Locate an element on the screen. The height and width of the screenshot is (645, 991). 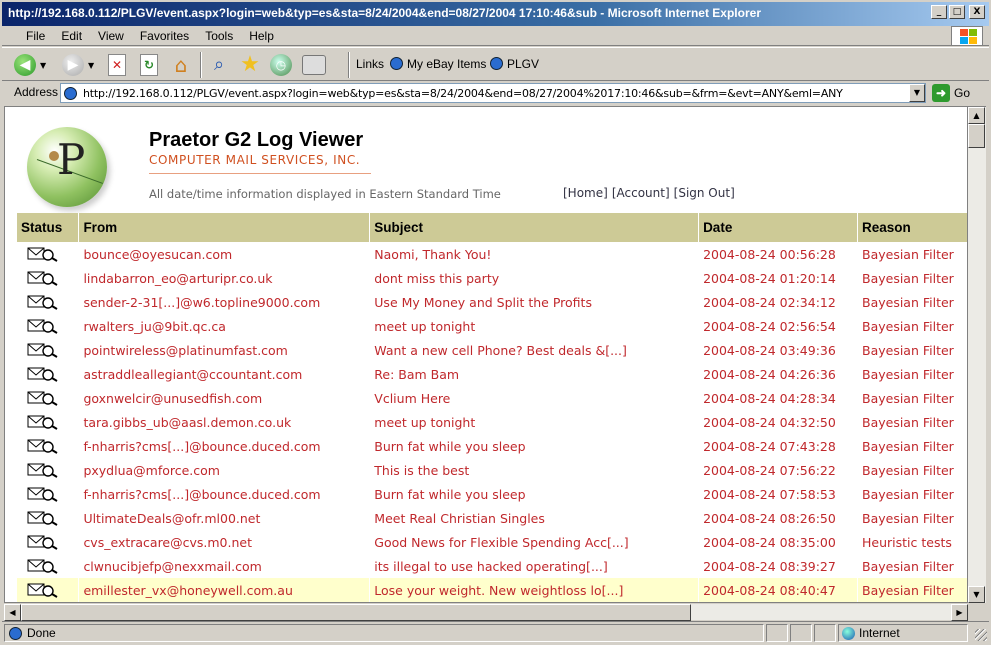
scroll-up-icon: ▲ is located at coordinates (976, 115).